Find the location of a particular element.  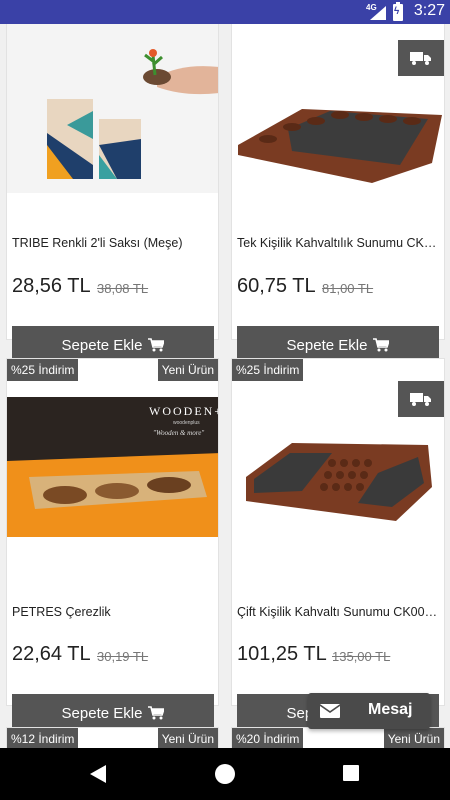

system-navigation-bar is located at coordinates (225, 774).